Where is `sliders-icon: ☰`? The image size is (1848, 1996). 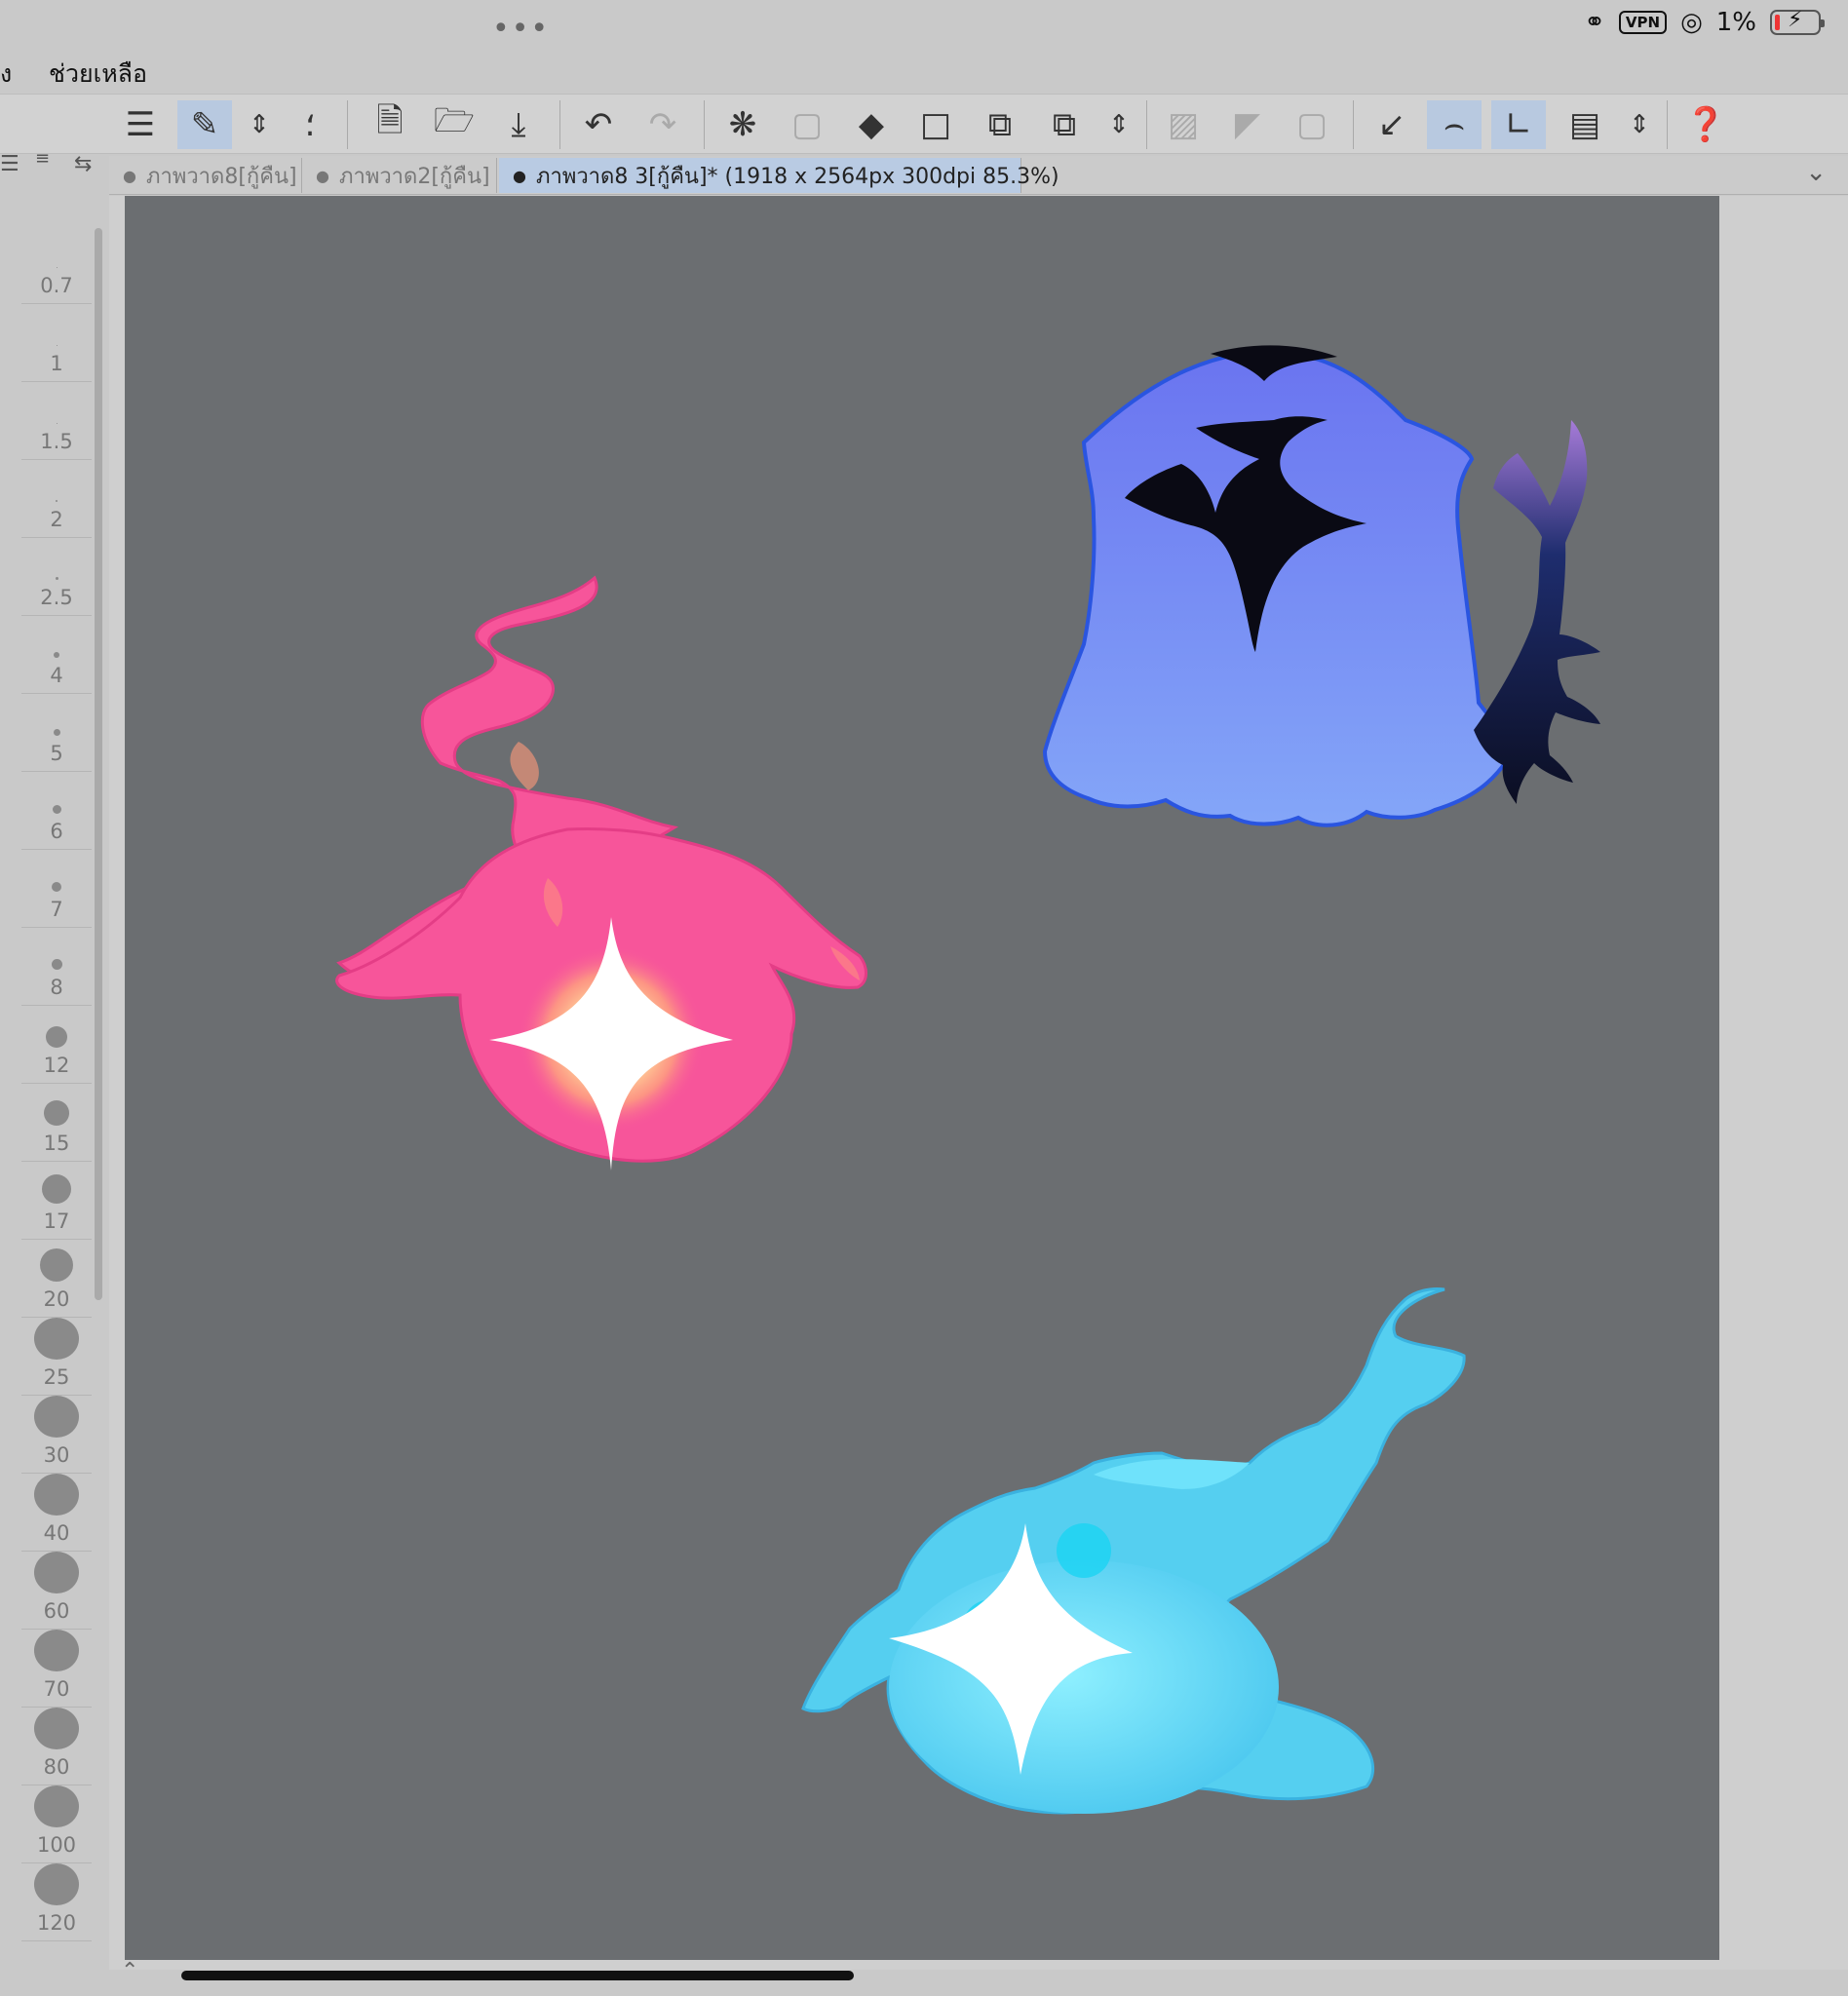
sliders-icon: ☰ is located at coordinates (9, 164).